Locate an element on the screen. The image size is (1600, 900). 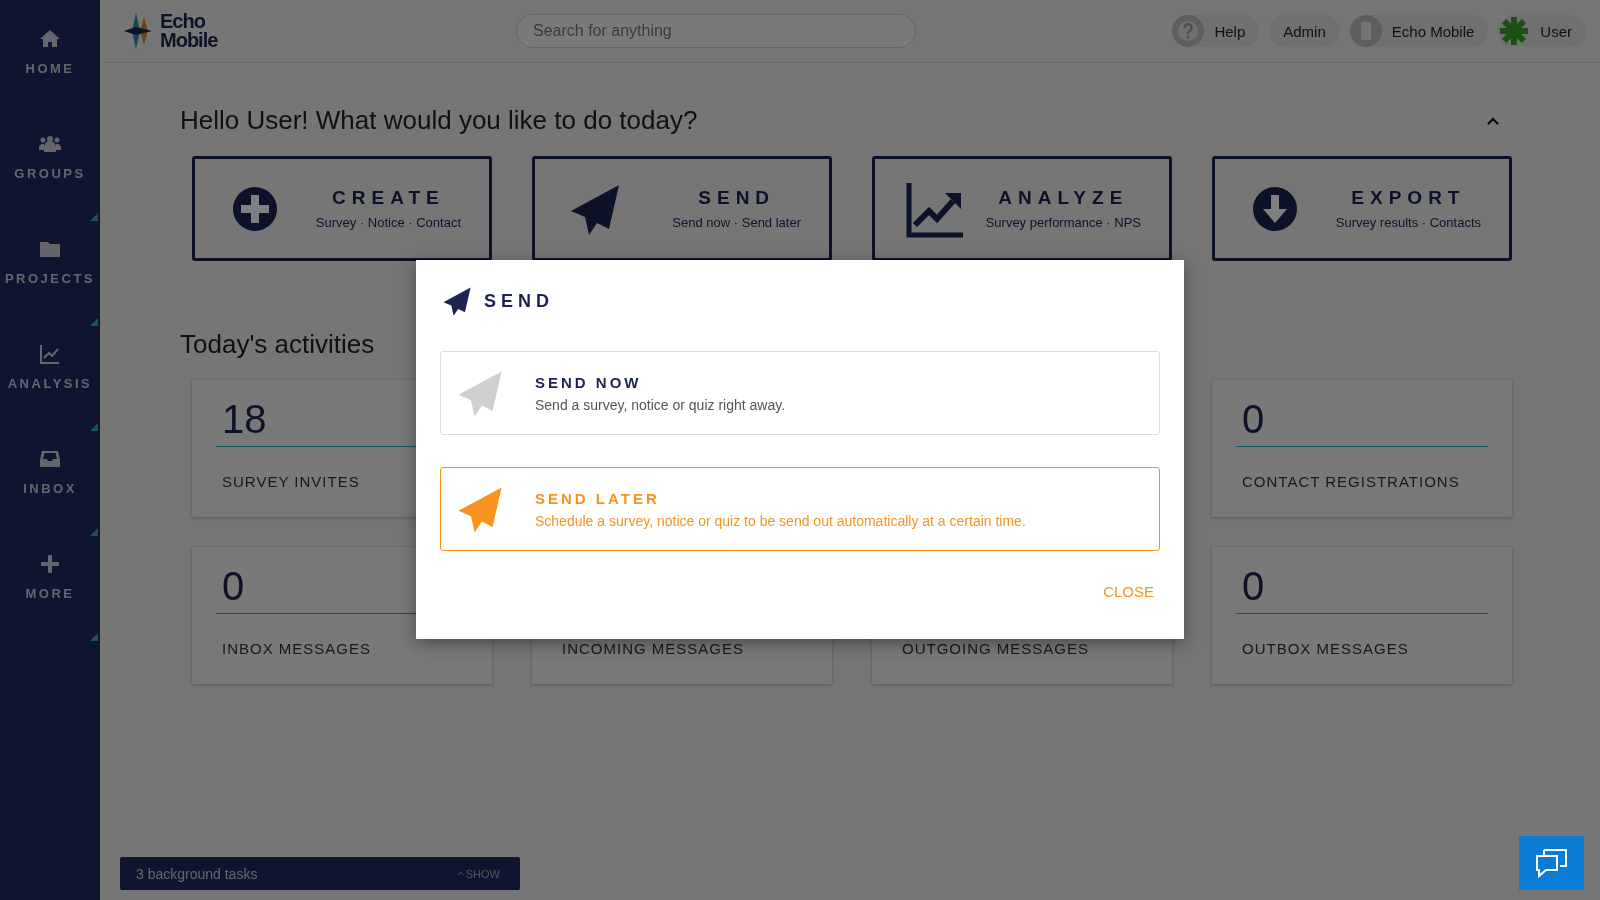
chat-icon is located at coordinates (1551, 863).